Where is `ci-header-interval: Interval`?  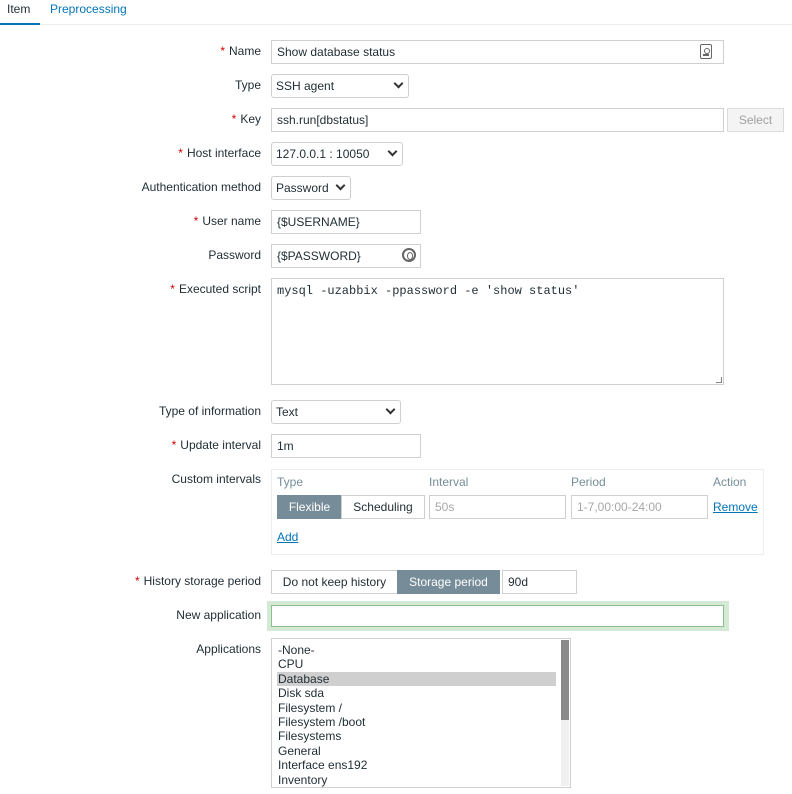
ci-header-interval: Interval is located at coordinates (449, 482).